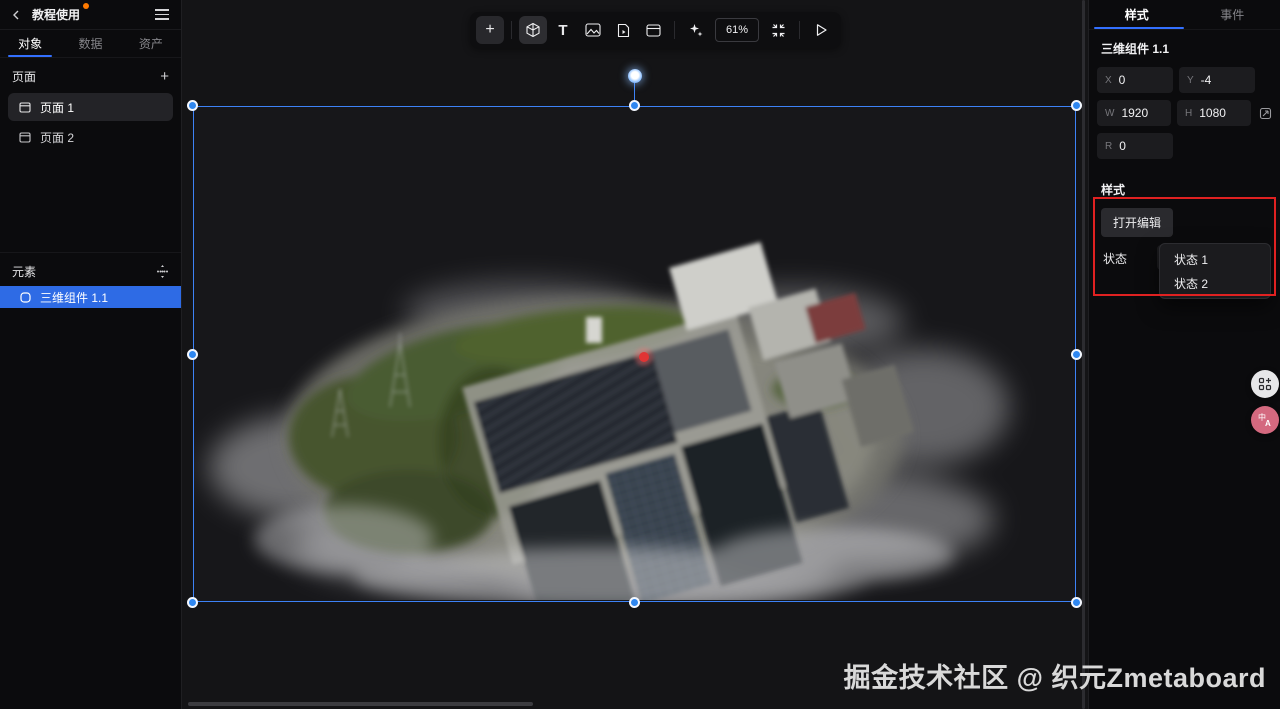 The image size is (1280, 709). I want to click on height-field: H 1080, so click(1214, 113).